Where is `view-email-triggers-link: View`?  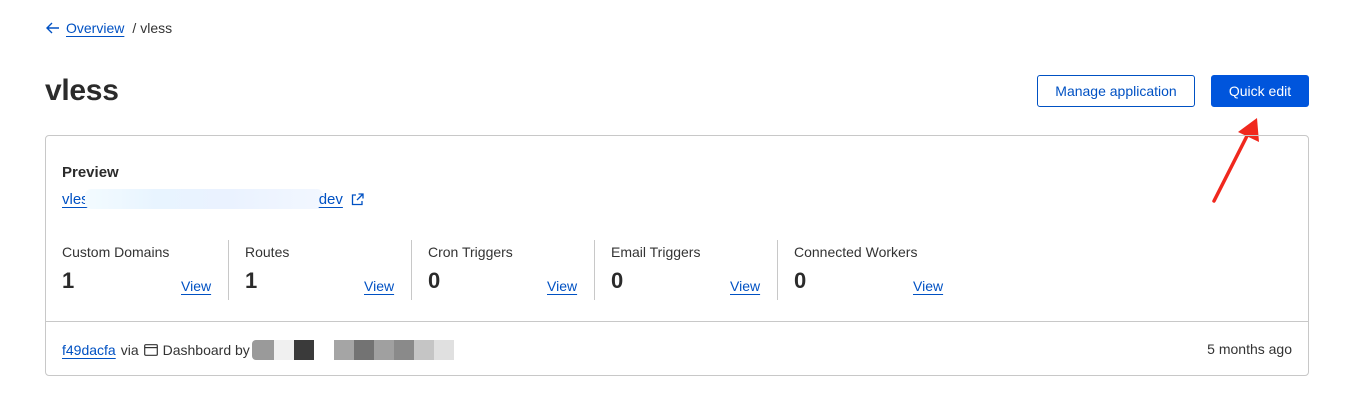 view-email-triggers-link: View is located at coordinates (745, 286).